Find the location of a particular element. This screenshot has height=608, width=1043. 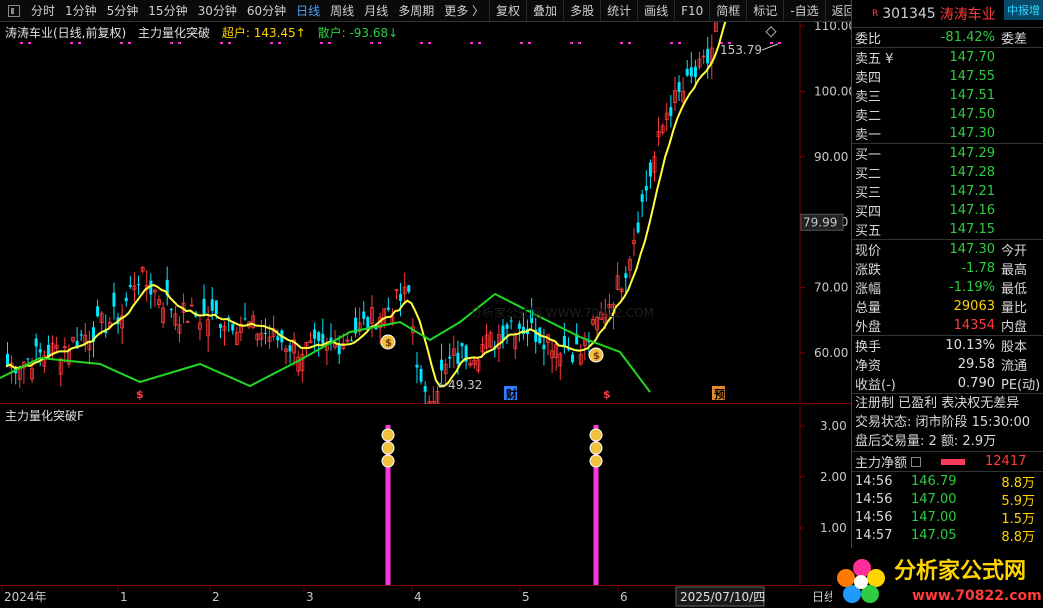

stat-row-value: -1.78 is located at coordinates (978, 268).